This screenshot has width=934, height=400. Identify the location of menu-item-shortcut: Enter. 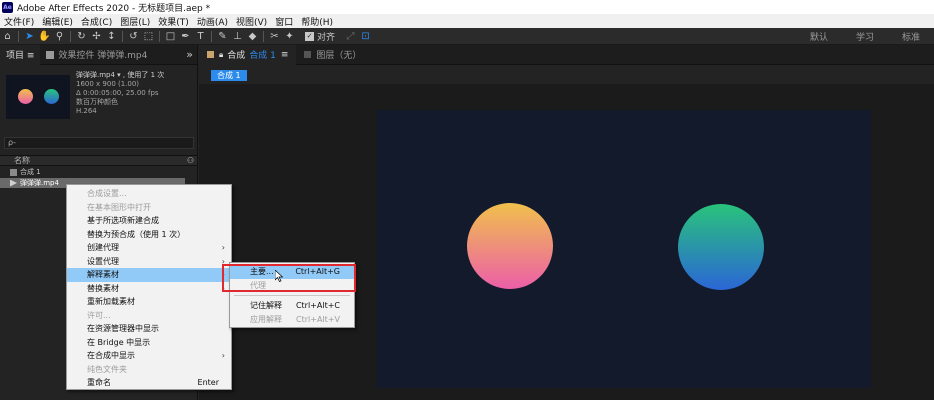
(208, 382).